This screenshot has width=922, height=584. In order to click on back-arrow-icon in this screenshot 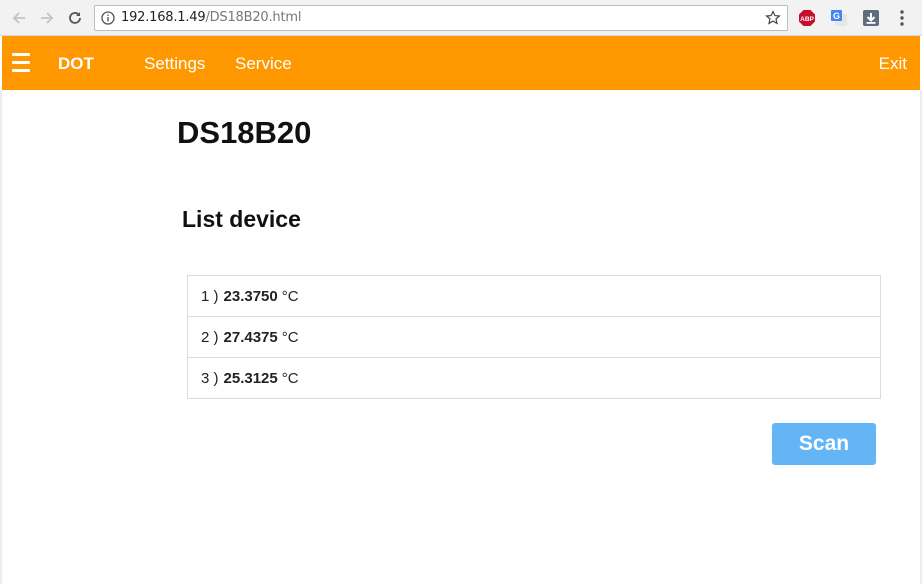, I will do `click(19, 18)`.